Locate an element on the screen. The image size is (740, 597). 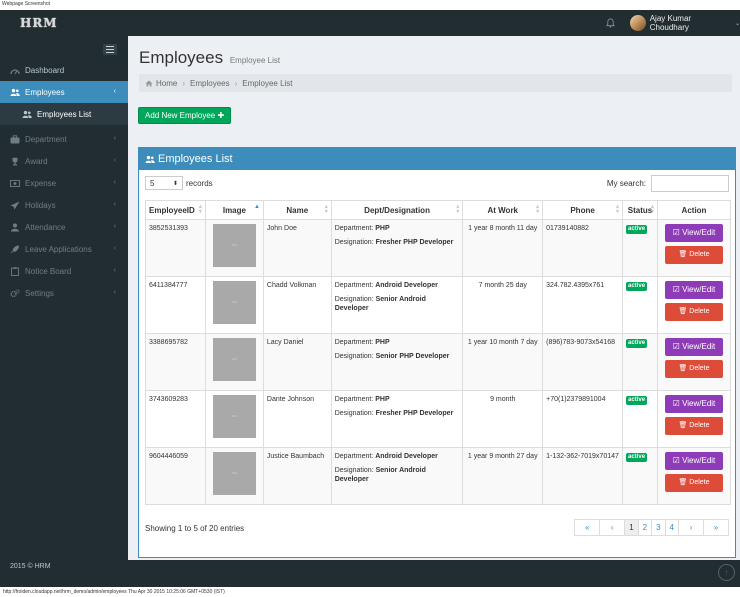
sidebar-item-label: Notice Board is located at coordinates (48, 271).